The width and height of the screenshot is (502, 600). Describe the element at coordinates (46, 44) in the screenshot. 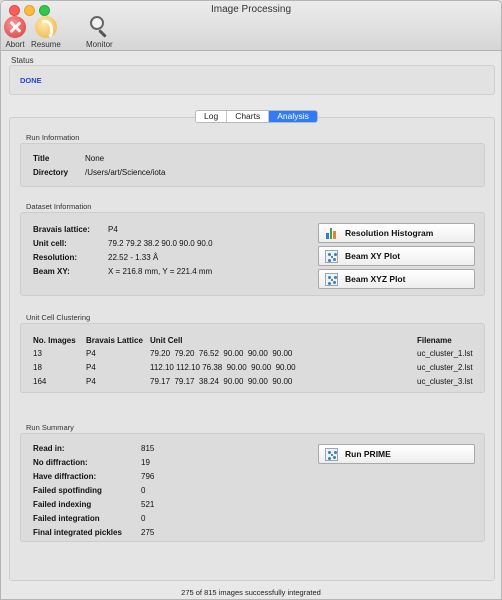

I see `resume-label: Resume` at that location.